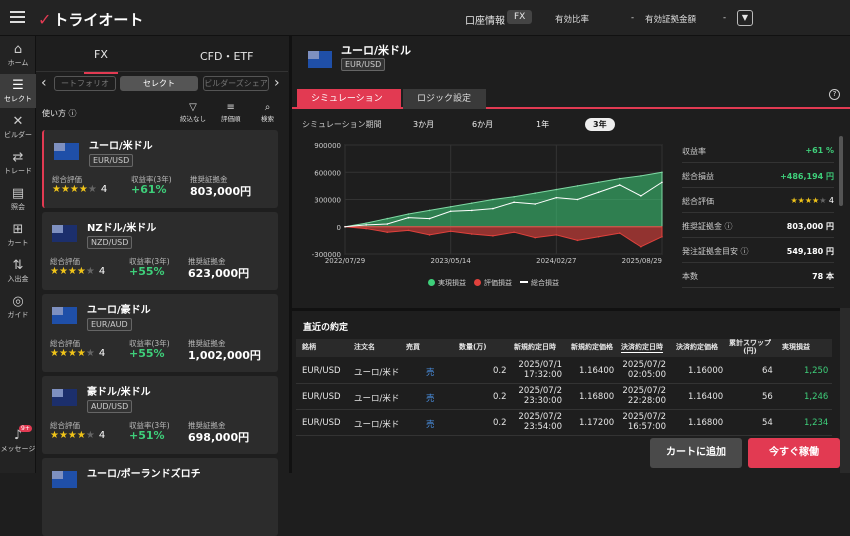  What do you see at coordinates (18, 91) in the screenshot?
I see `sidebar-item-select: ☰ セレクト` at bounding box center [18, 91].